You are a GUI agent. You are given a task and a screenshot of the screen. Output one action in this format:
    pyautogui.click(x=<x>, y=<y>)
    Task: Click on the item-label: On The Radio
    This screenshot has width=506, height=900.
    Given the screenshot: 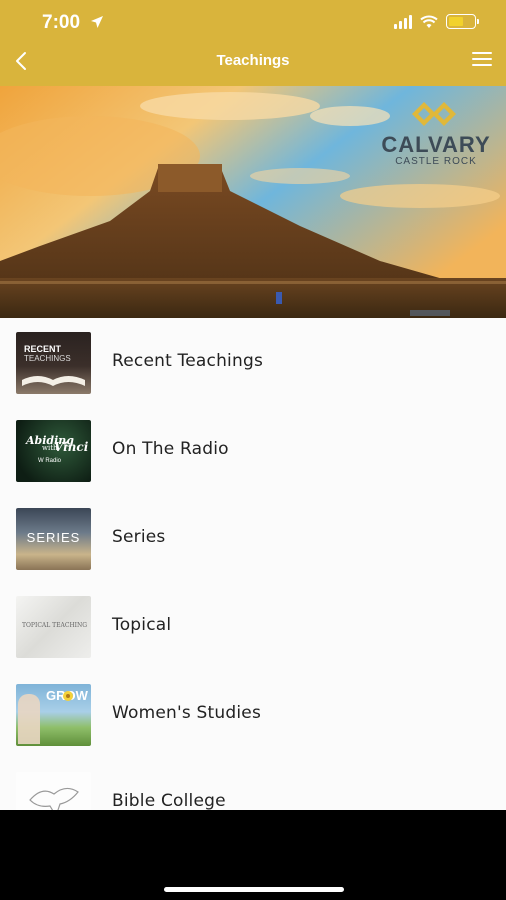 What is the action you would take?
    pyautogui.click(x=170, y=449)
    